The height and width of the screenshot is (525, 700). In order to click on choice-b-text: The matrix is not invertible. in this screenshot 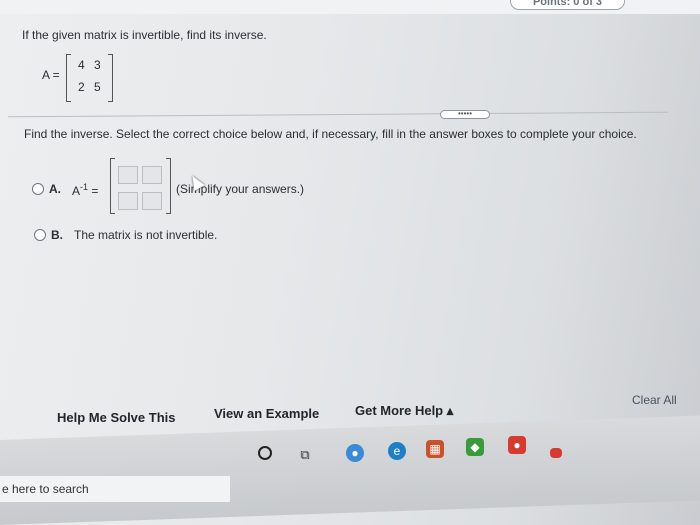, I will do `click(146, 235)`.